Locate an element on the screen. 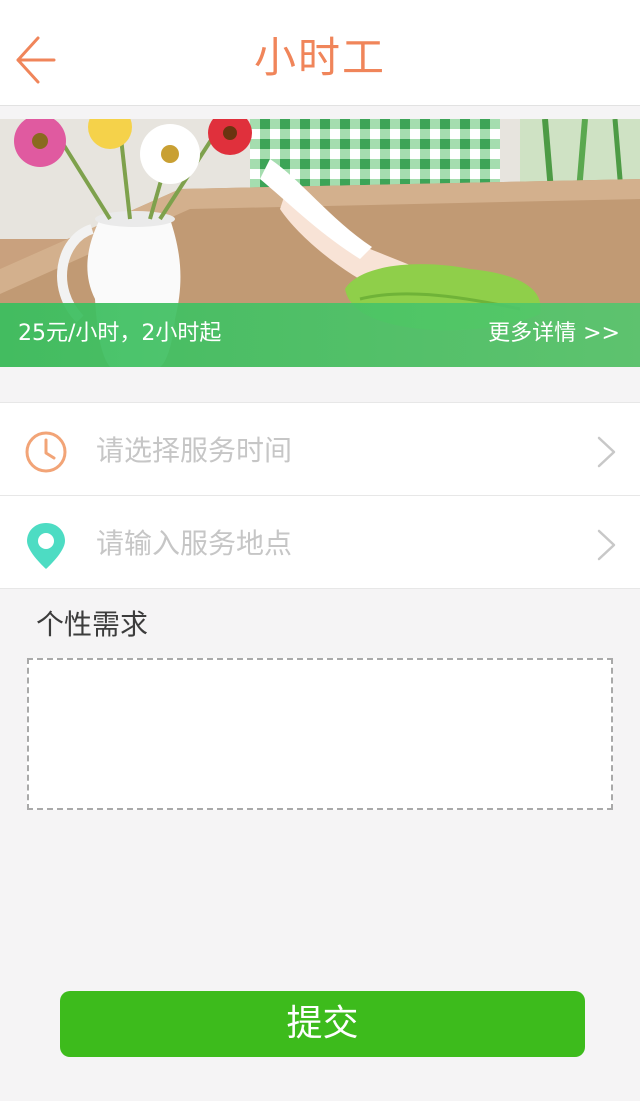  header-bar: 小时工 is located at coordinates (320, 53).